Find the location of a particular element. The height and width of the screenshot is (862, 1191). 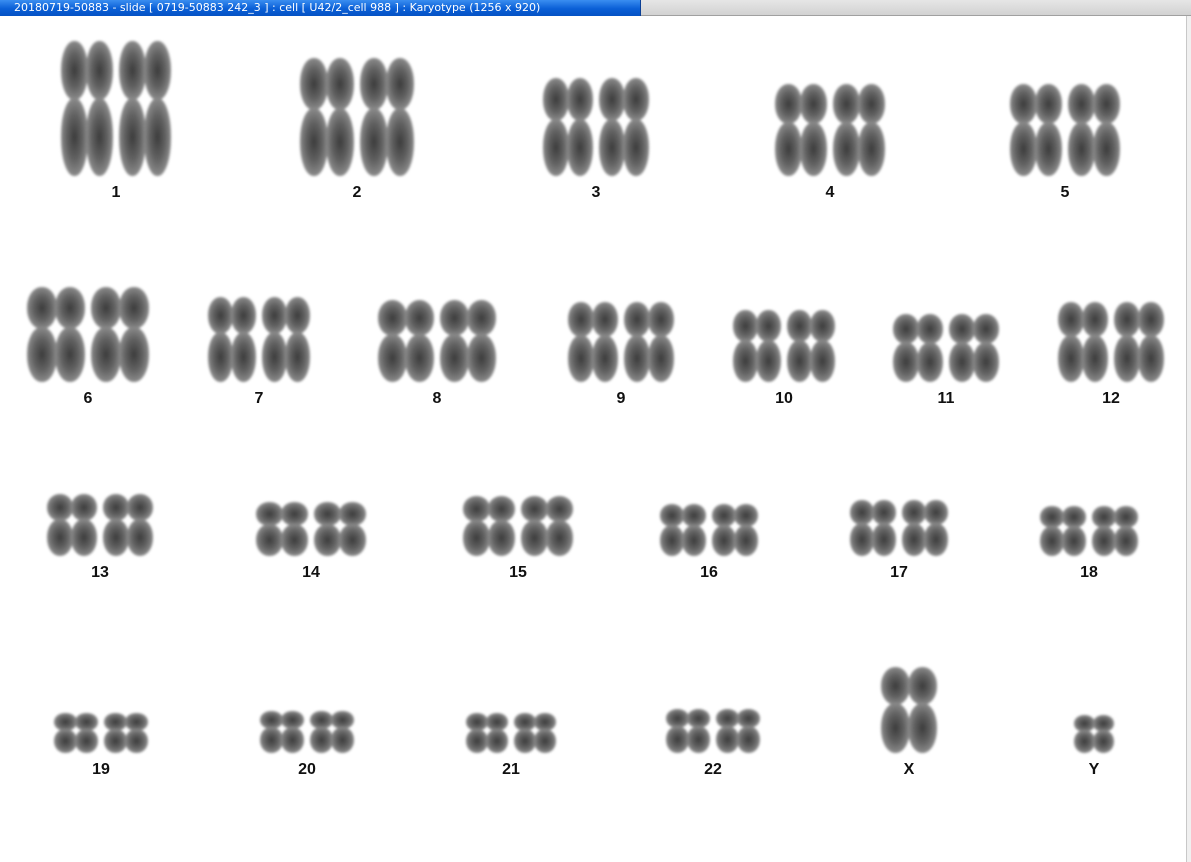

chromosome-label-2: 2 is located at coordinates (357, 192).